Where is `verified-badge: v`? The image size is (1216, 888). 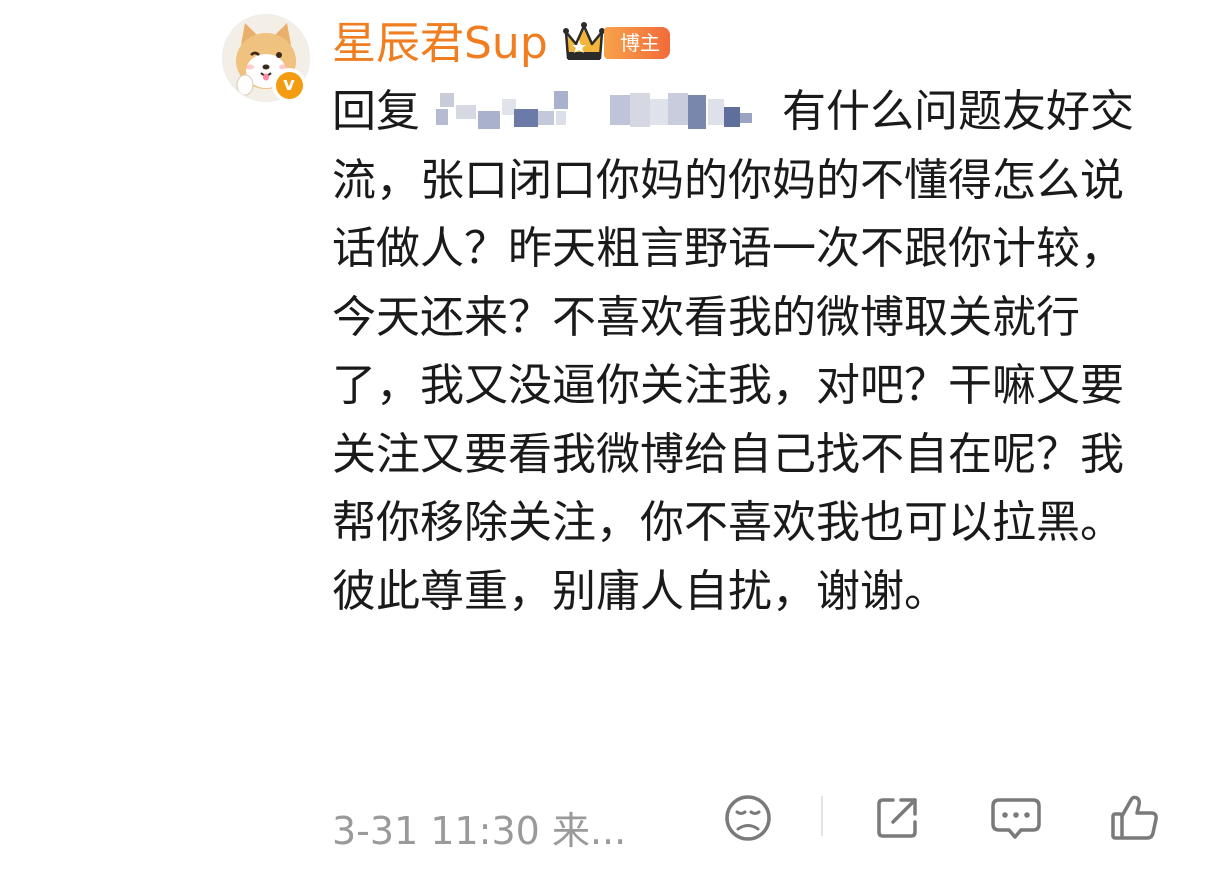
verified-badge: v is located at coordinates (289, 85).